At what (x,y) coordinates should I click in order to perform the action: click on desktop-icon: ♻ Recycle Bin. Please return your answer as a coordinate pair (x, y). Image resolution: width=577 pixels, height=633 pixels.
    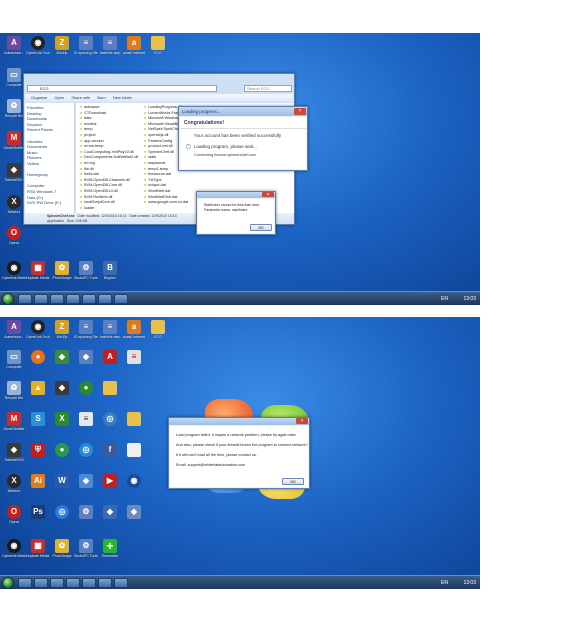
    Looking at the image, I should click on (14, 390).